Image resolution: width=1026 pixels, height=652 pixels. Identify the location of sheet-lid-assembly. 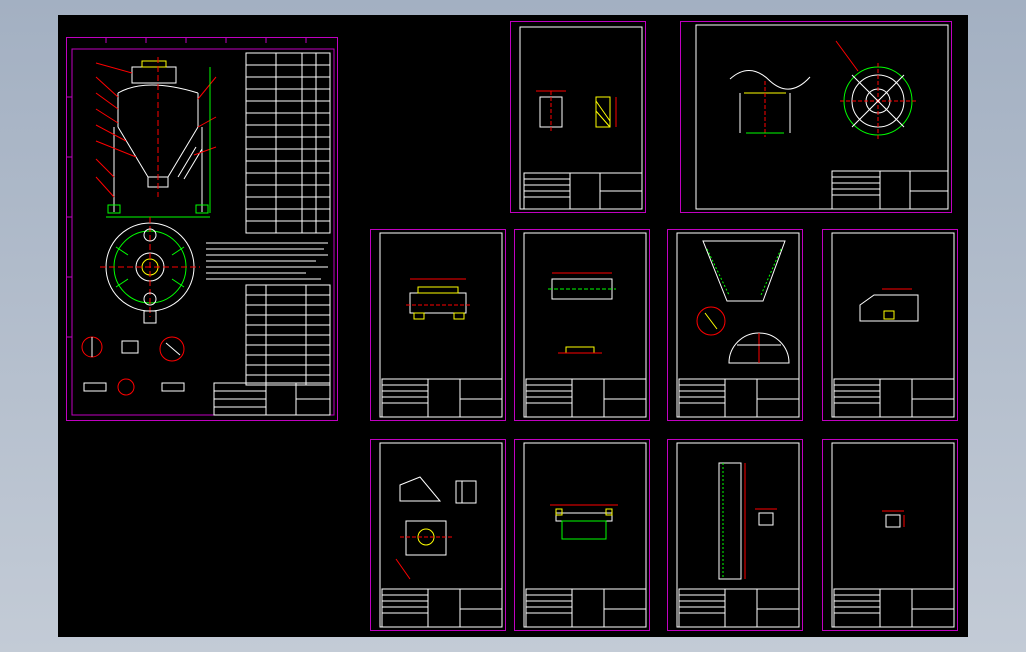
(816, 117).